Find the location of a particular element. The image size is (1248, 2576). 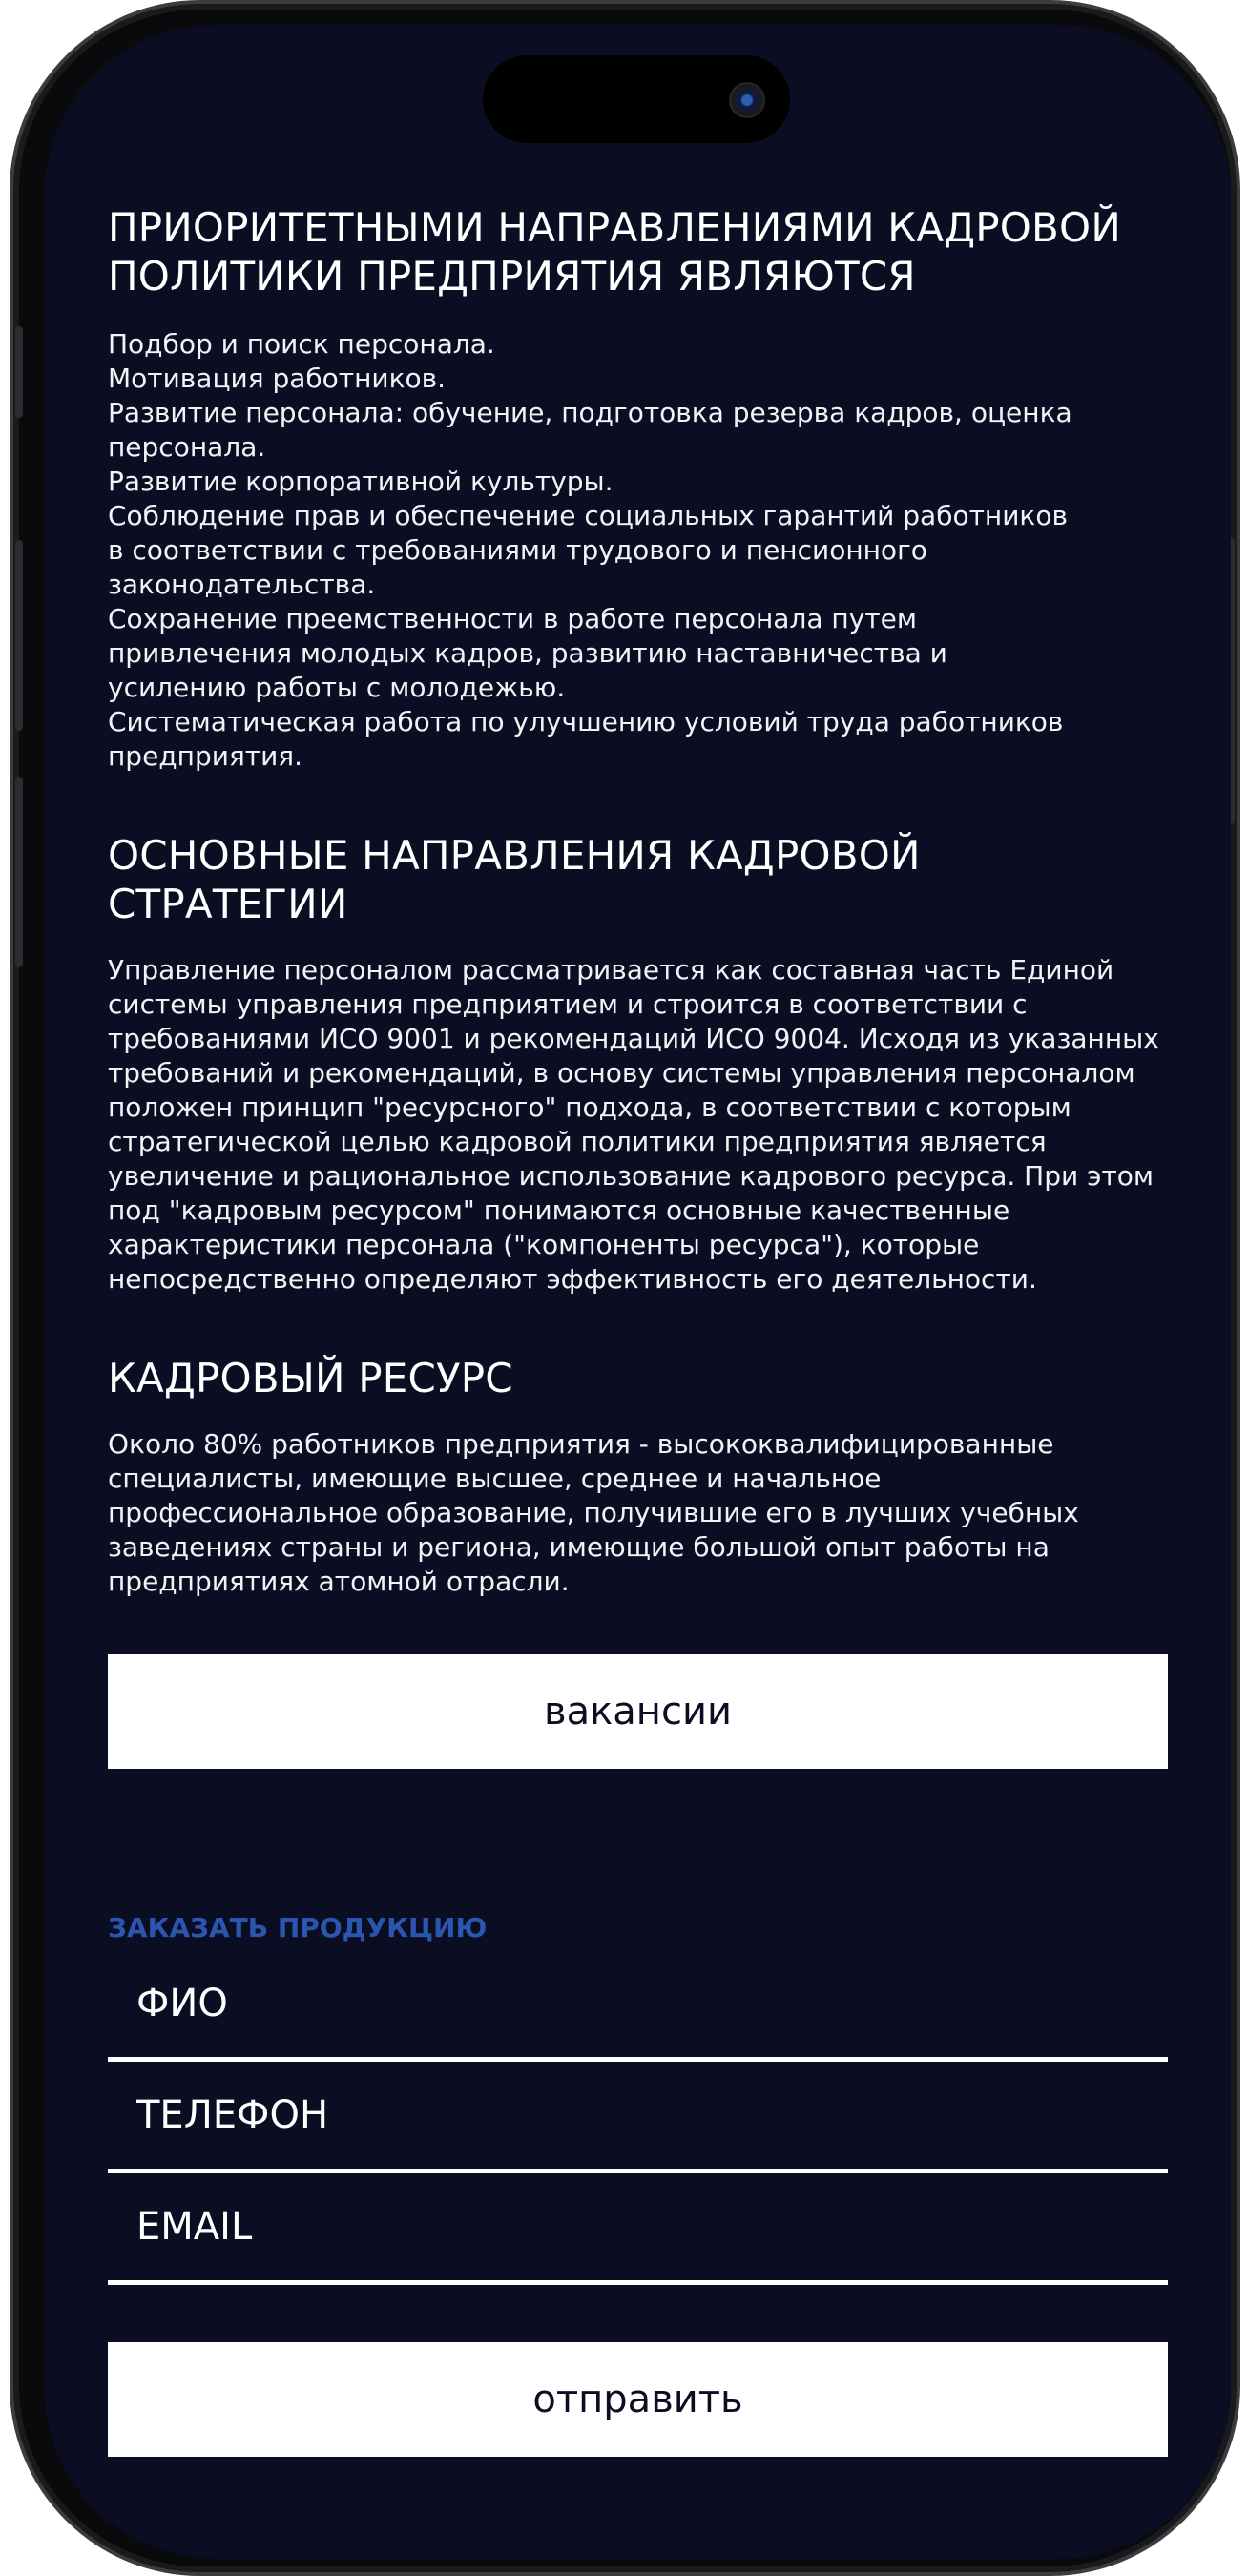

text-line: Развитие корпоративной культуры. is located at coordinates (361, 481).